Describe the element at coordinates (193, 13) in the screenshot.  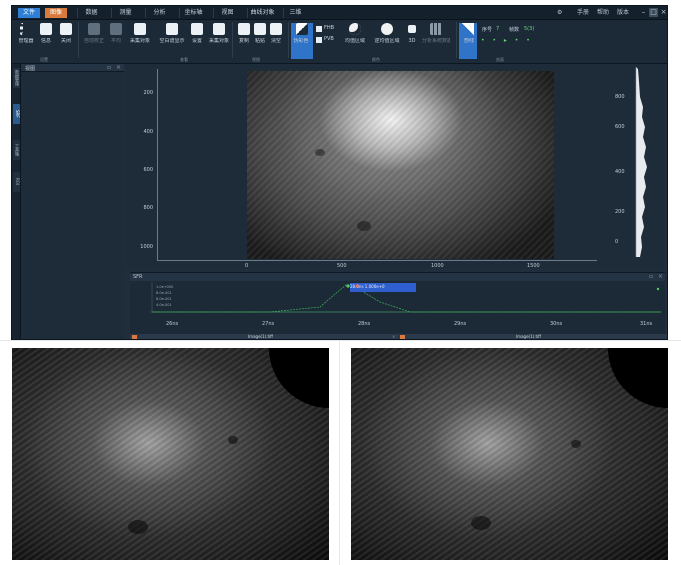
I see `menu-axis: 坐标轴` at that location.